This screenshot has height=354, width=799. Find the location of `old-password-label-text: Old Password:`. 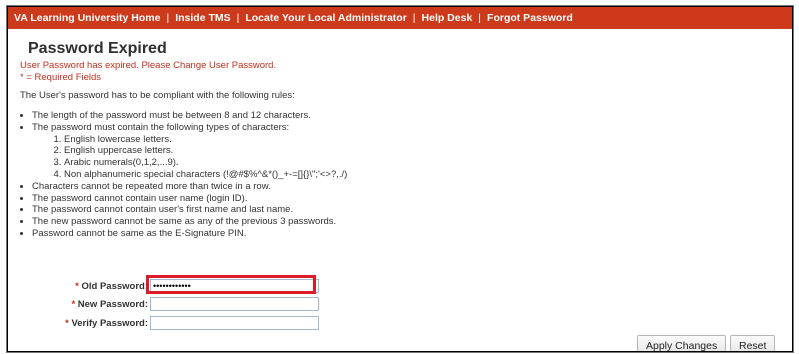

old-password-label-text: Old Password: is located at coordinates (114, 286).